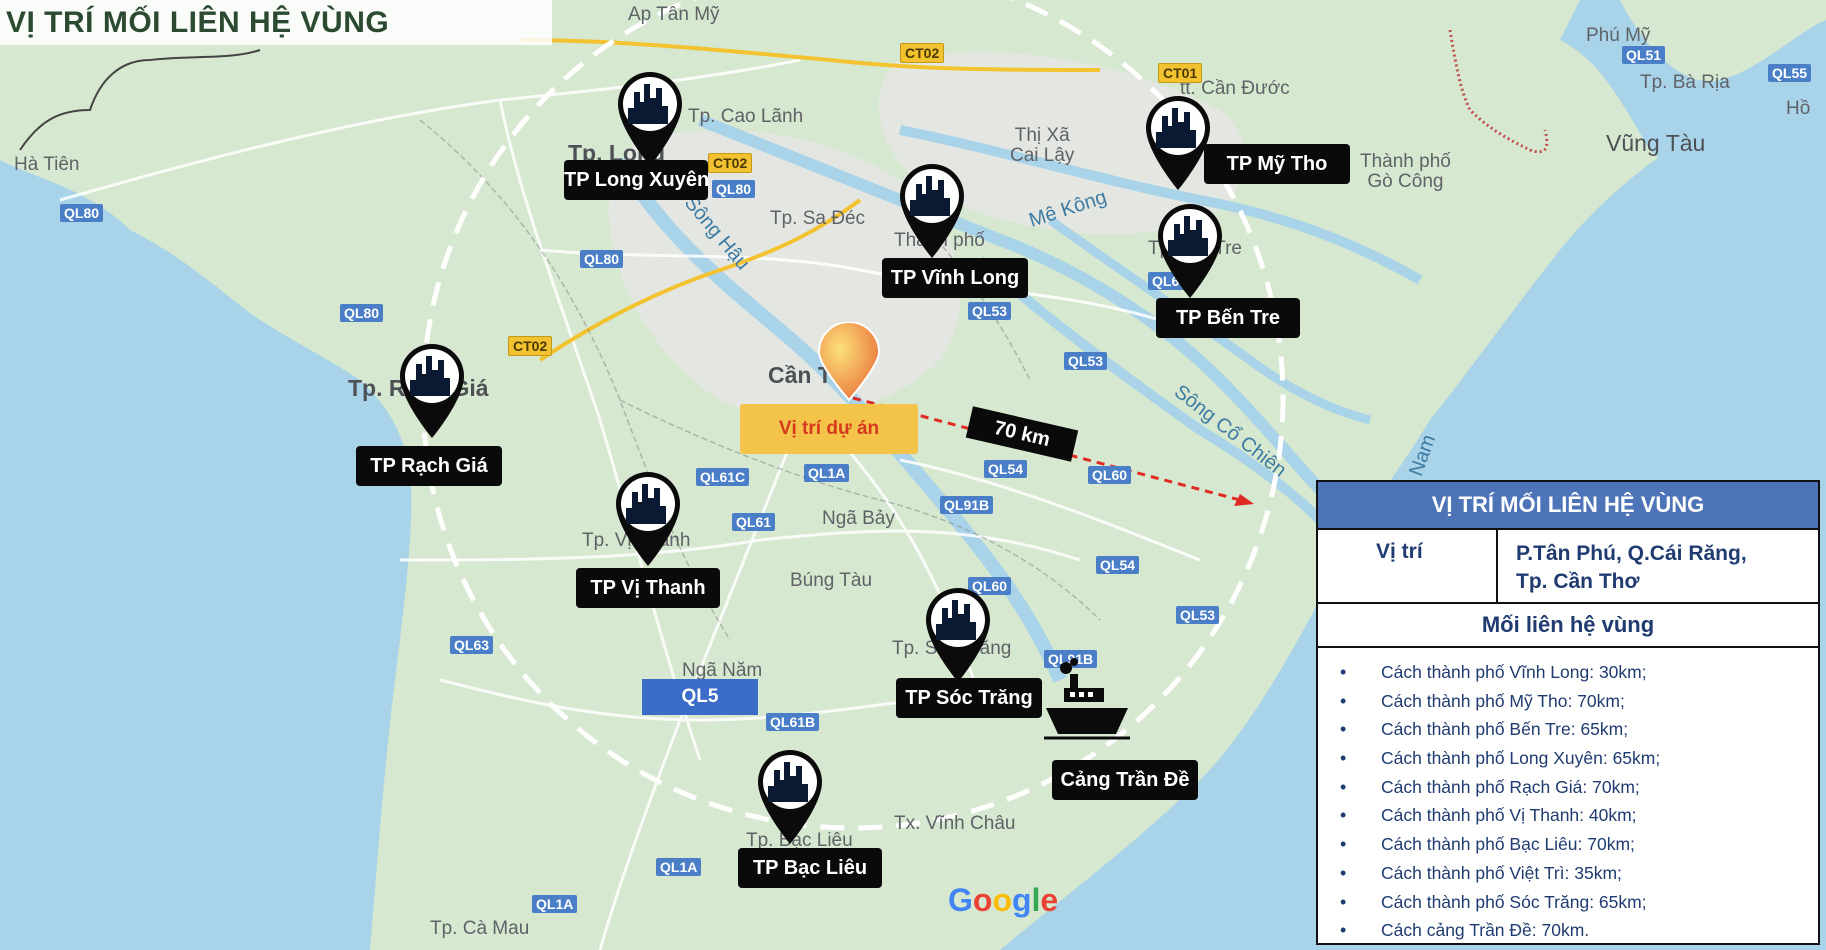 This screenshot has height=950, width=1826. Describe the element at coordinates (1110, 475) in the screenshot. I see `road-shield: QL60` at that location.